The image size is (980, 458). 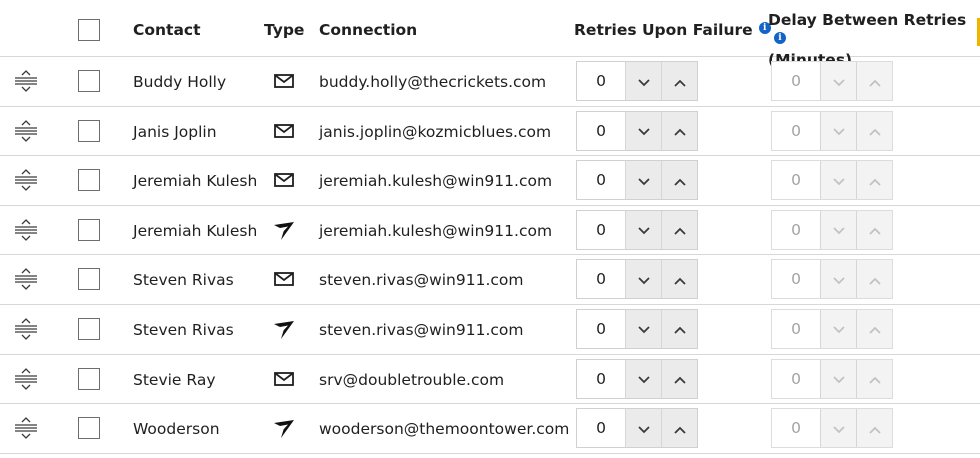 I want to click on delay-info-icon: i, so click(x=780, y=38).